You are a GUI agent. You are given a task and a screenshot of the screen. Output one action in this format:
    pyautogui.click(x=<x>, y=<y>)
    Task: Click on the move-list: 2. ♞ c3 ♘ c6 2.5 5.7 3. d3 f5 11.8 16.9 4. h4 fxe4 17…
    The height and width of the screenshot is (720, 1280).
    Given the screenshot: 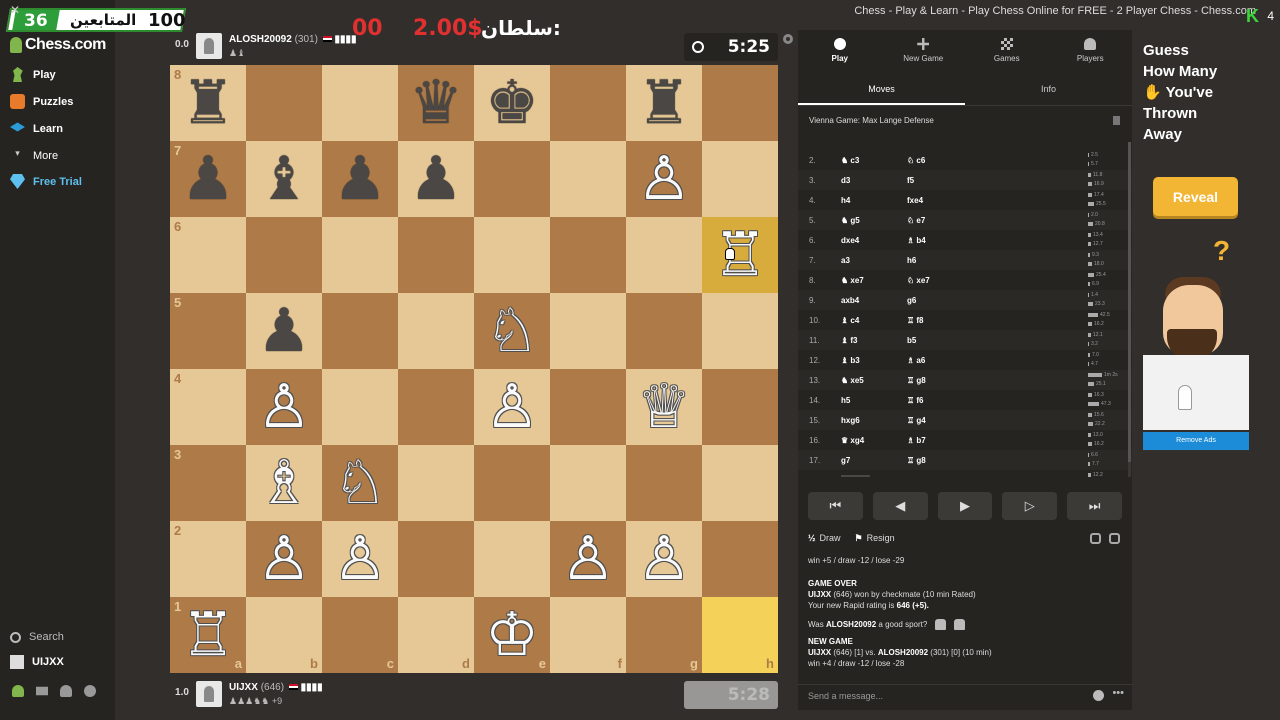 What is the action you would take?
    pyautogui.click(x=965, y=309)
    